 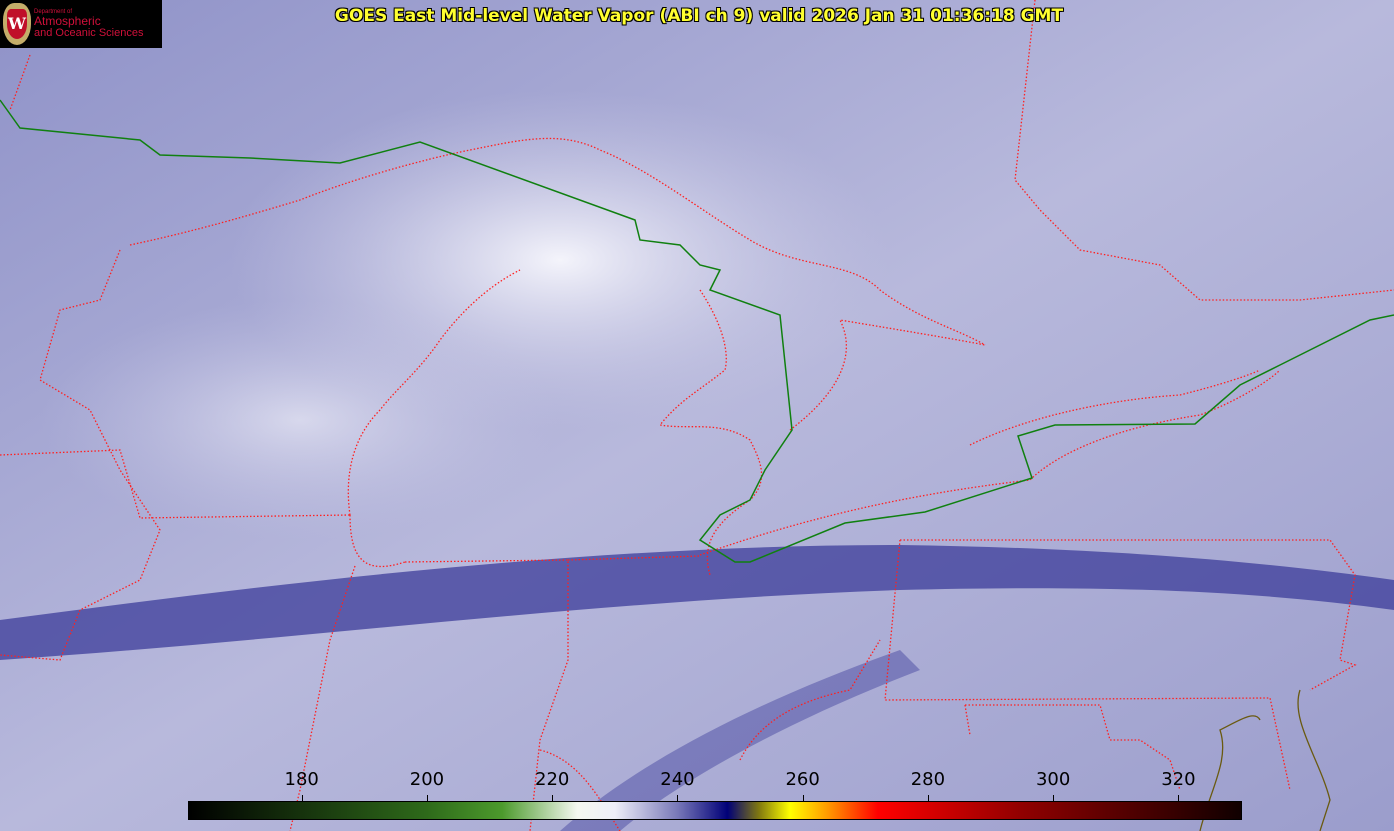 I want to click on colorbar-tick-label: 240, so click(x=677, y=779).